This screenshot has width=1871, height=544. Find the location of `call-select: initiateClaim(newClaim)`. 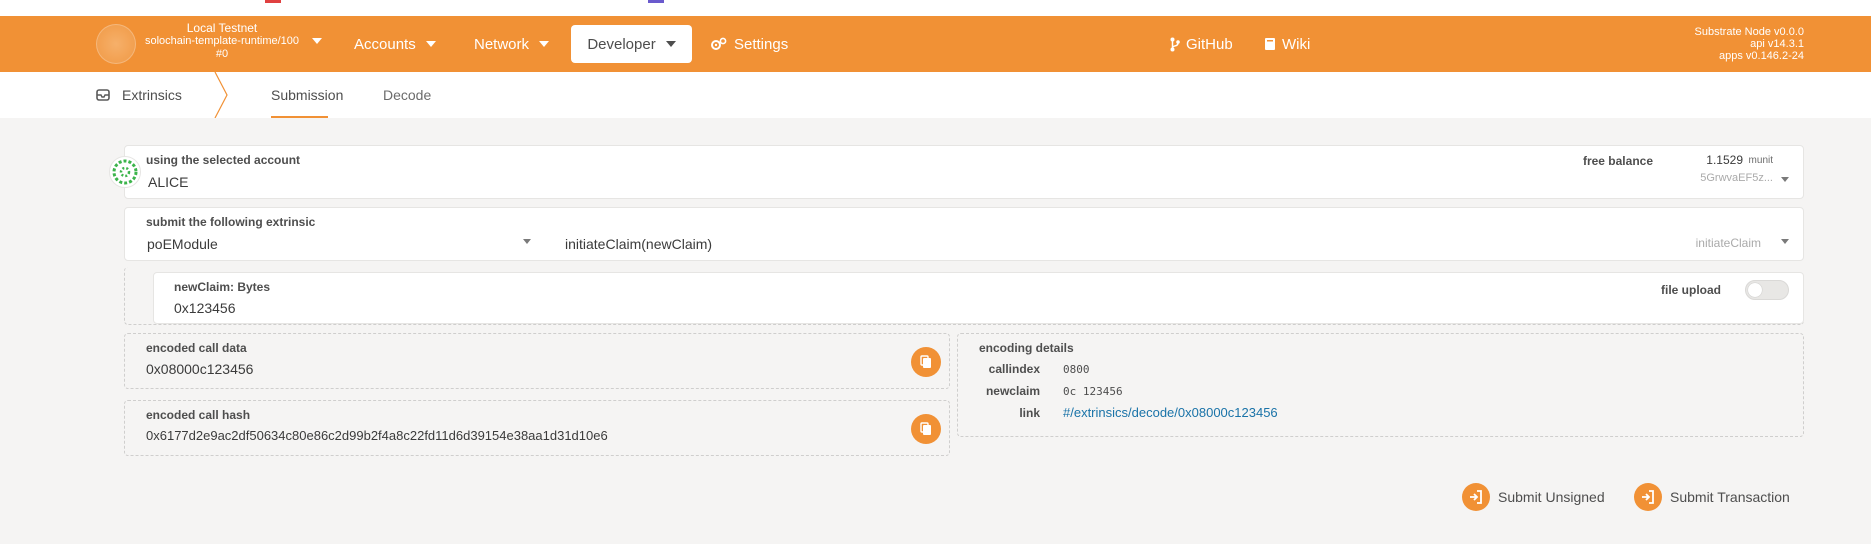

call-select: initiateClaim(newClaim) is located at coordinates (638, 244).